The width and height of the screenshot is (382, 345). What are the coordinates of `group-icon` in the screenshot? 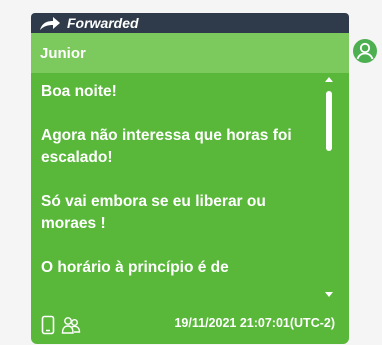 It's located at (71, 325).